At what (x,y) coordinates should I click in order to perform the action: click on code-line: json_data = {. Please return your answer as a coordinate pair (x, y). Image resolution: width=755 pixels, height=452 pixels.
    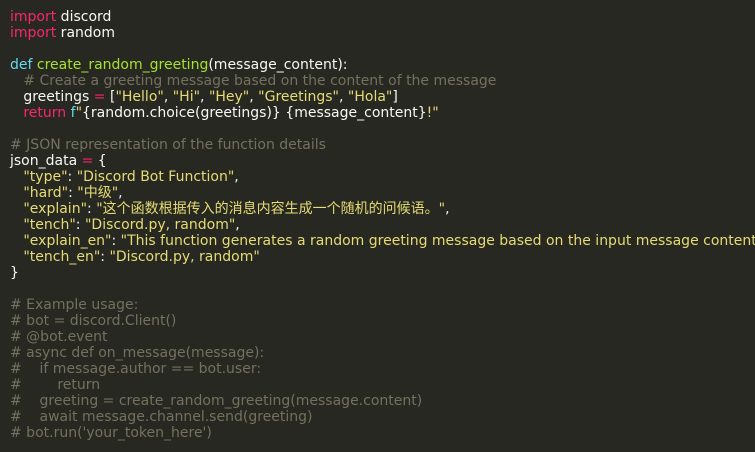
    Looking at the image, I should click on (382, 161).